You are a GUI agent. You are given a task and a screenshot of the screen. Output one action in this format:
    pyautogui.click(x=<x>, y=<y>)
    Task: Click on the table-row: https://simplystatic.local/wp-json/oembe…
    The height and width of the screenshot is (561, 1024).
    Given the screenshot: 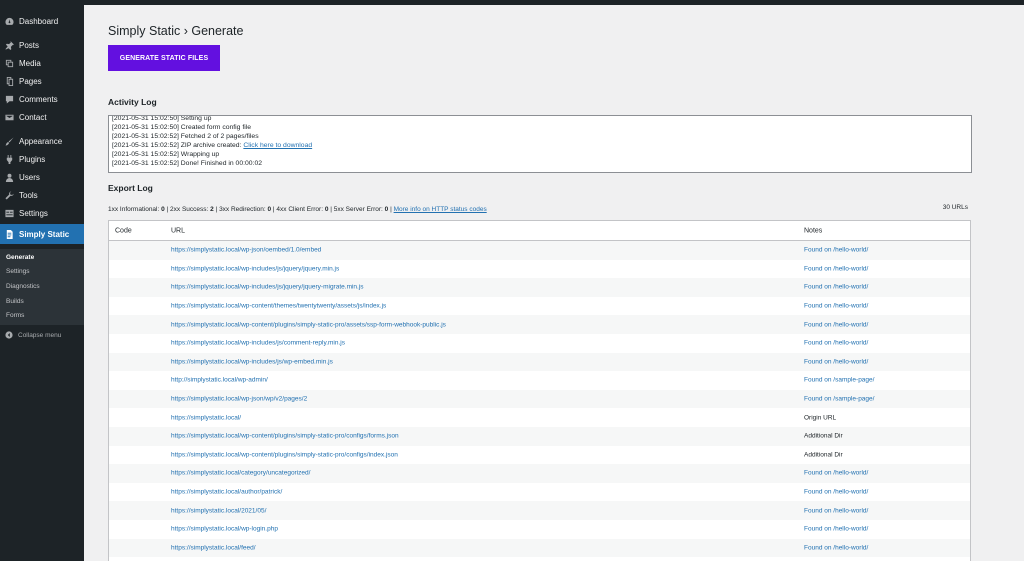 What is the action you would take?
    pyautogui.click(x=539, y=250)
    